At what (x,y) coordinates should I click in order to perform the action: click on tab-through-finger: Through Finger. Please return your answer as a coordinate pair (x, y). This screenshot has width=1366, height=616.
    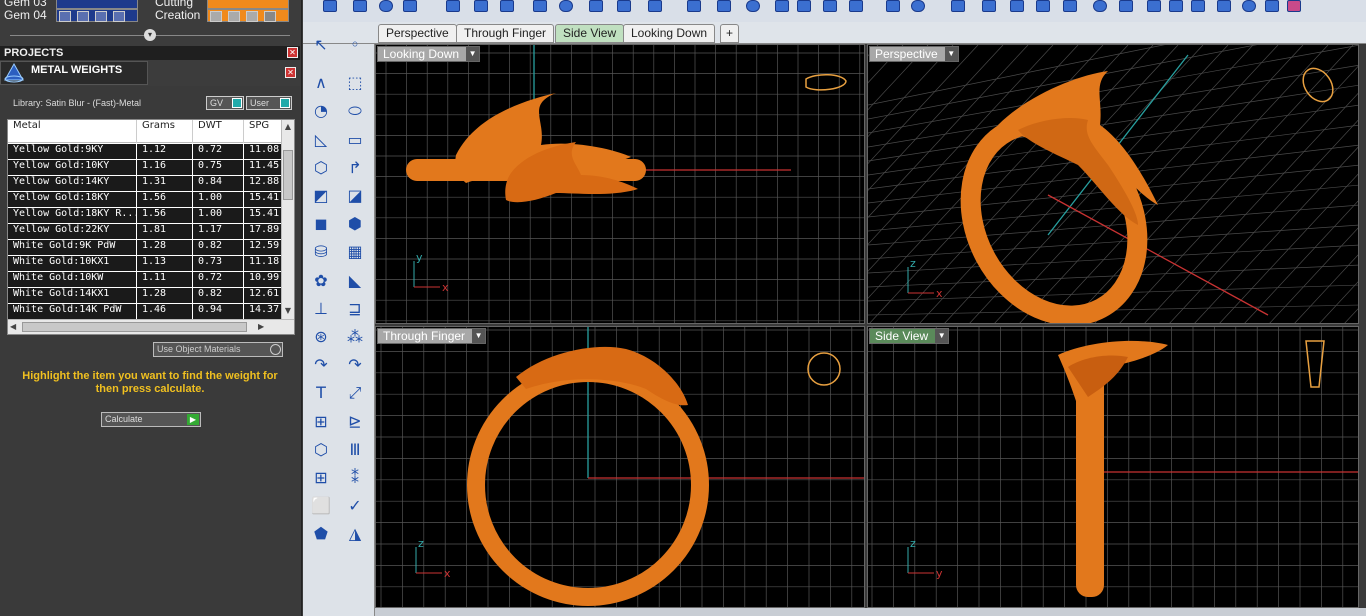
    Looking at the image, I should click on (505, 33).